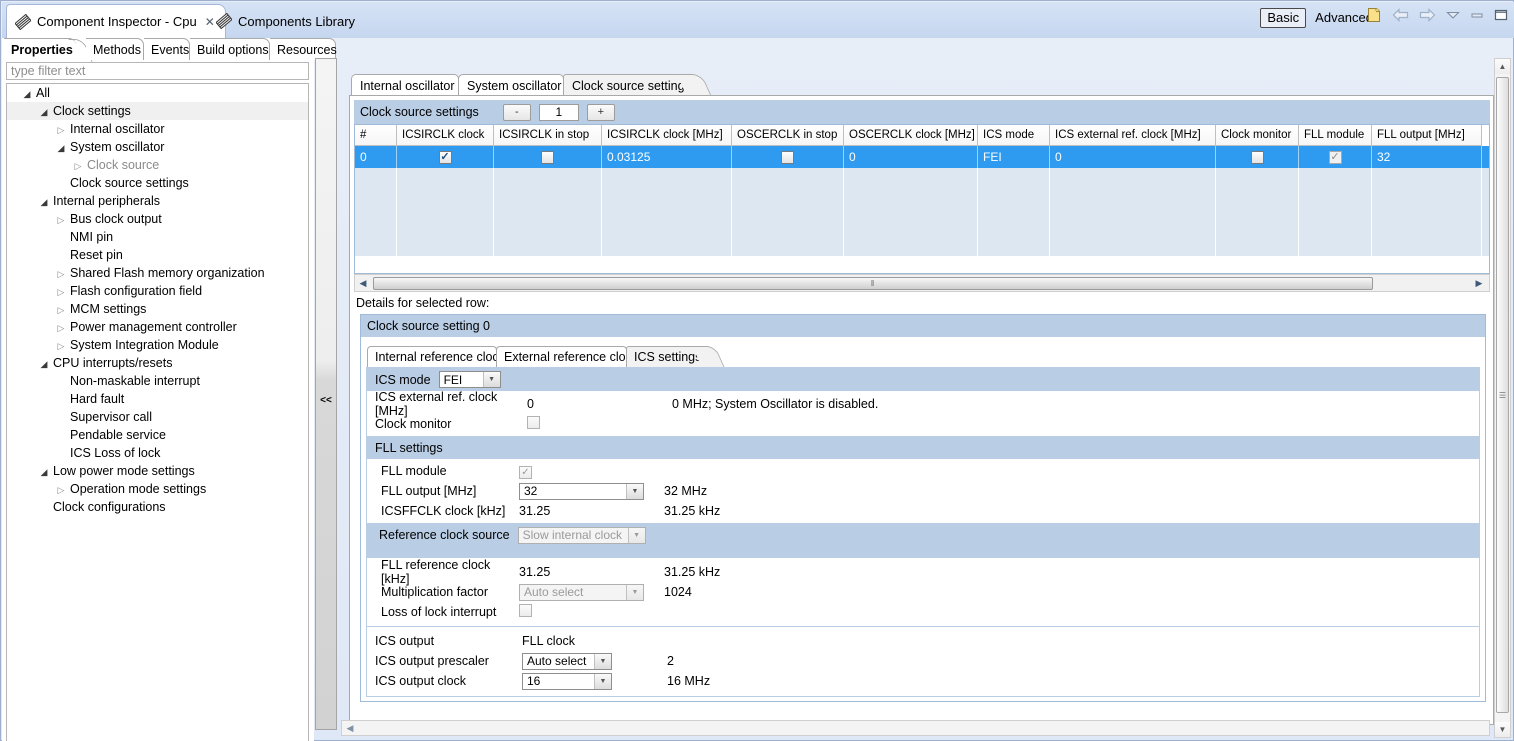 The width and height of the screenshot is (1514, 741). What do you see at coordinates (376, 135) in the screenshot?
I see `column-header-: #` at bounding box center [376, 135].